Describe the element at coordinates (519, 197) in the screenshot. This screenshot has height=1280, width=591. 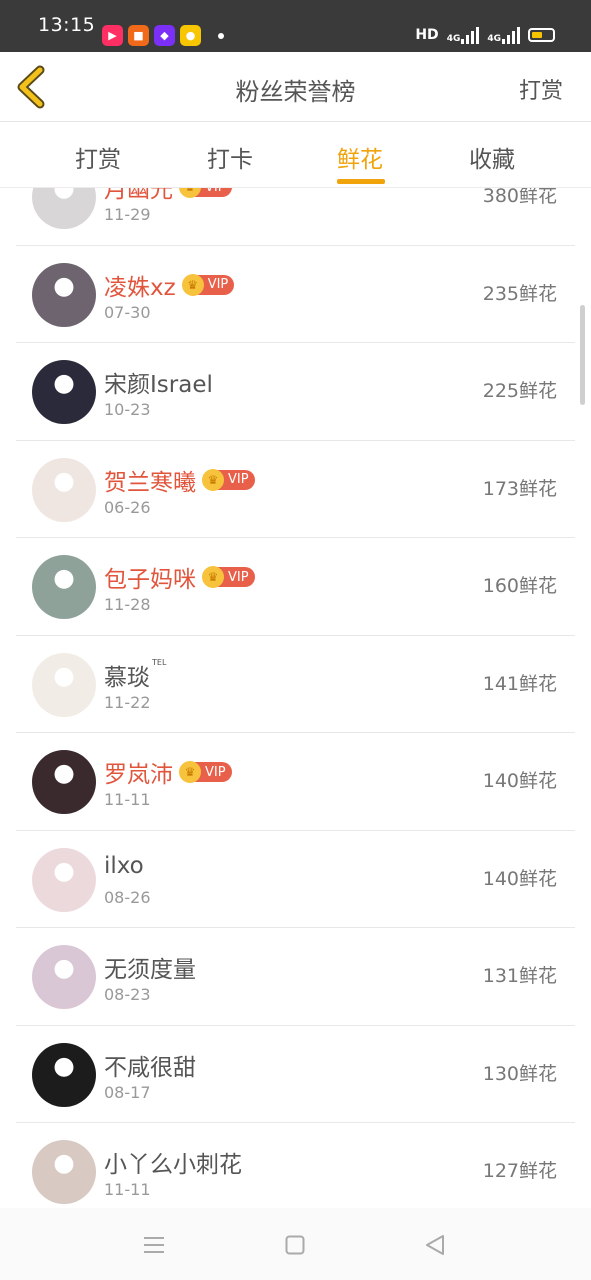
I see `flower-count: 380鲜花` at that location.